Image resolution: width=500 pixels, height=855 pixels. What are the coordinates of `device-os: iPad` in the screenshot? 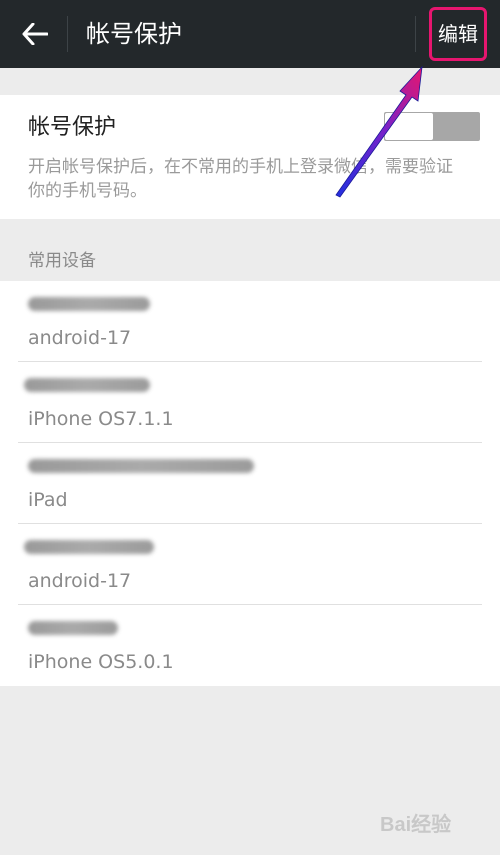 It's located at (48, 500).